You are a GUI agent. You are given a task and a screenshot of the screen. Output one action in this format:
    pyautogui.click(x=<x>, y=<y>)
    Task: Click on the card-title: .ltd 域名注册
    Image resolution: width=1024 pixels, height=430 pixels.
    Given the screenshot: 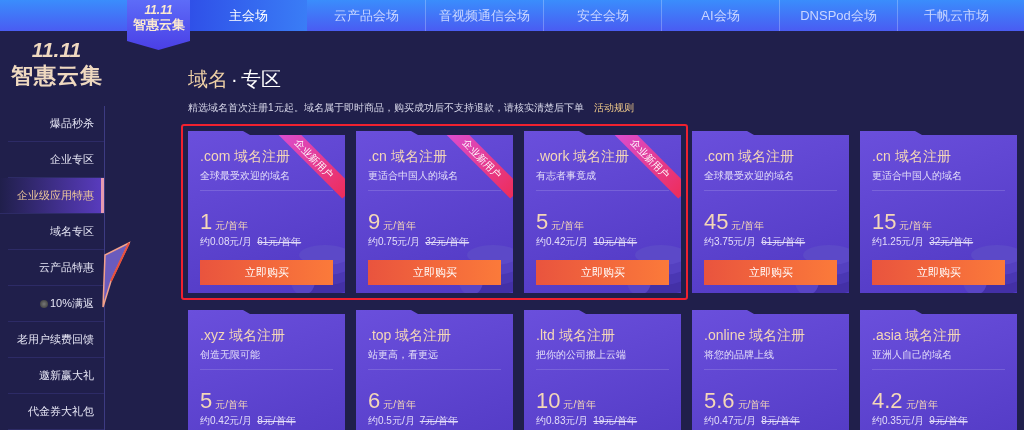 What is the action you would take?
    pyautogui.click(x=575, y=335)
    